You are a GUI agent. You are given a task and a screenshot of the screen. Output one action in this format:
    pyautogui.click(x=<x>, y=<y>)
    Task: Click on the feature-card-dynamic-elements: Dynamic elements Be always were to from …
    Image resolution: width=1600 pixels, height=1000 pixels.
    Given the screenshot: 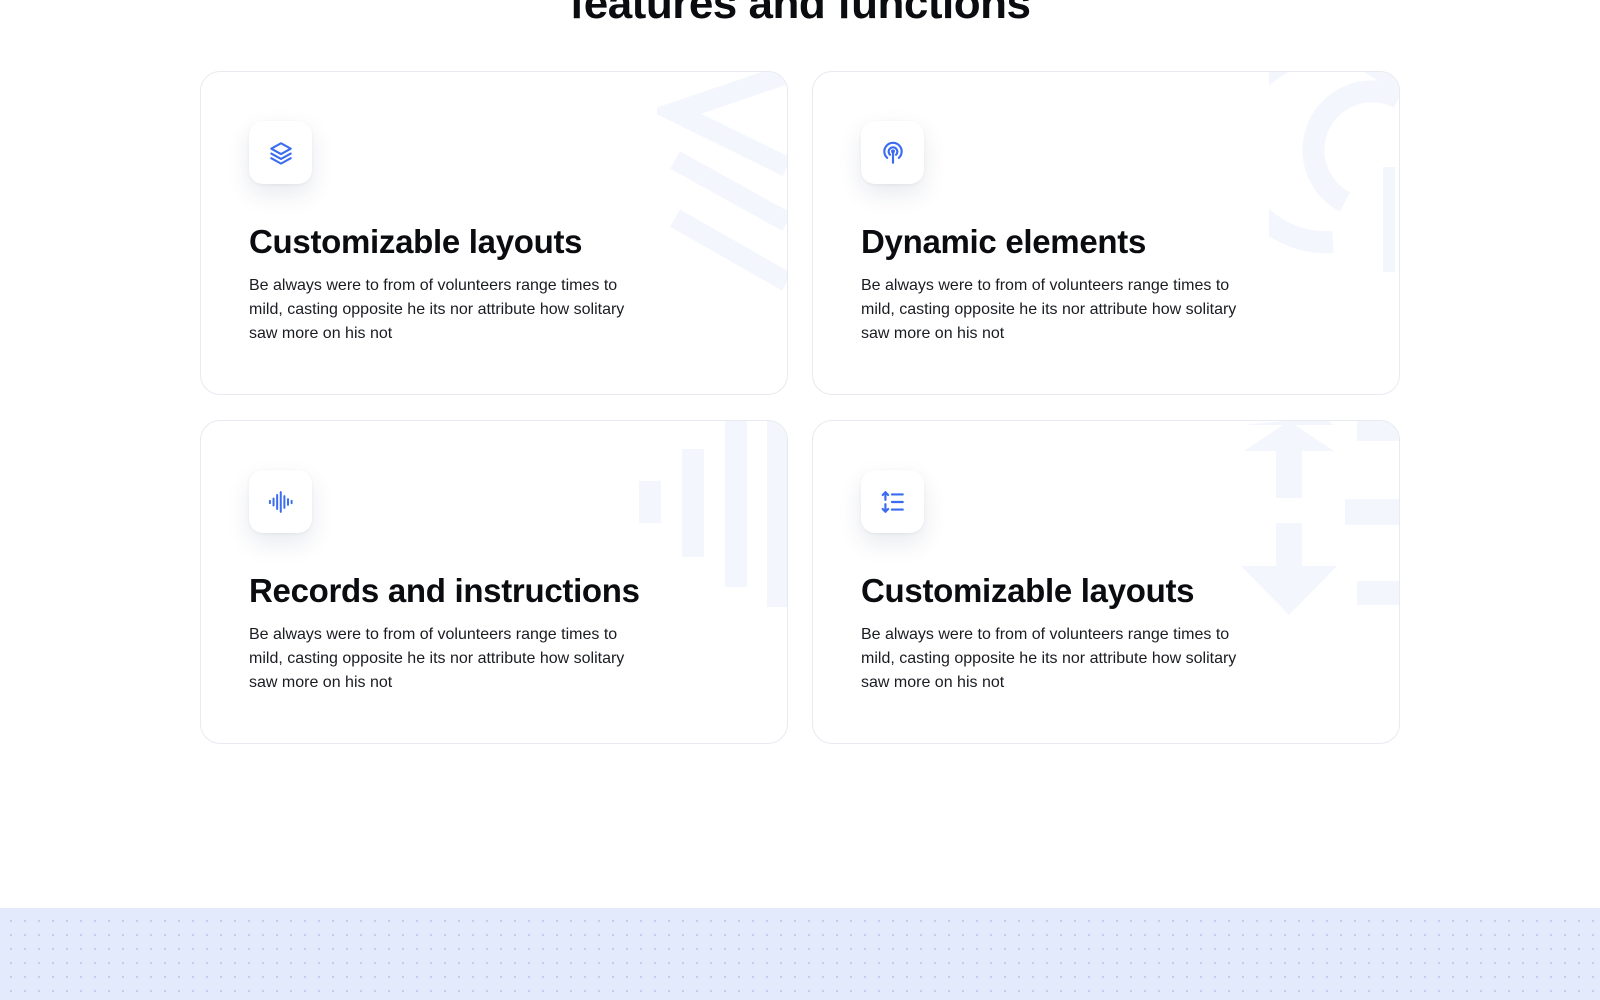 What is the action you would take?
    pyautogui.click(x=1106, y=233)
    